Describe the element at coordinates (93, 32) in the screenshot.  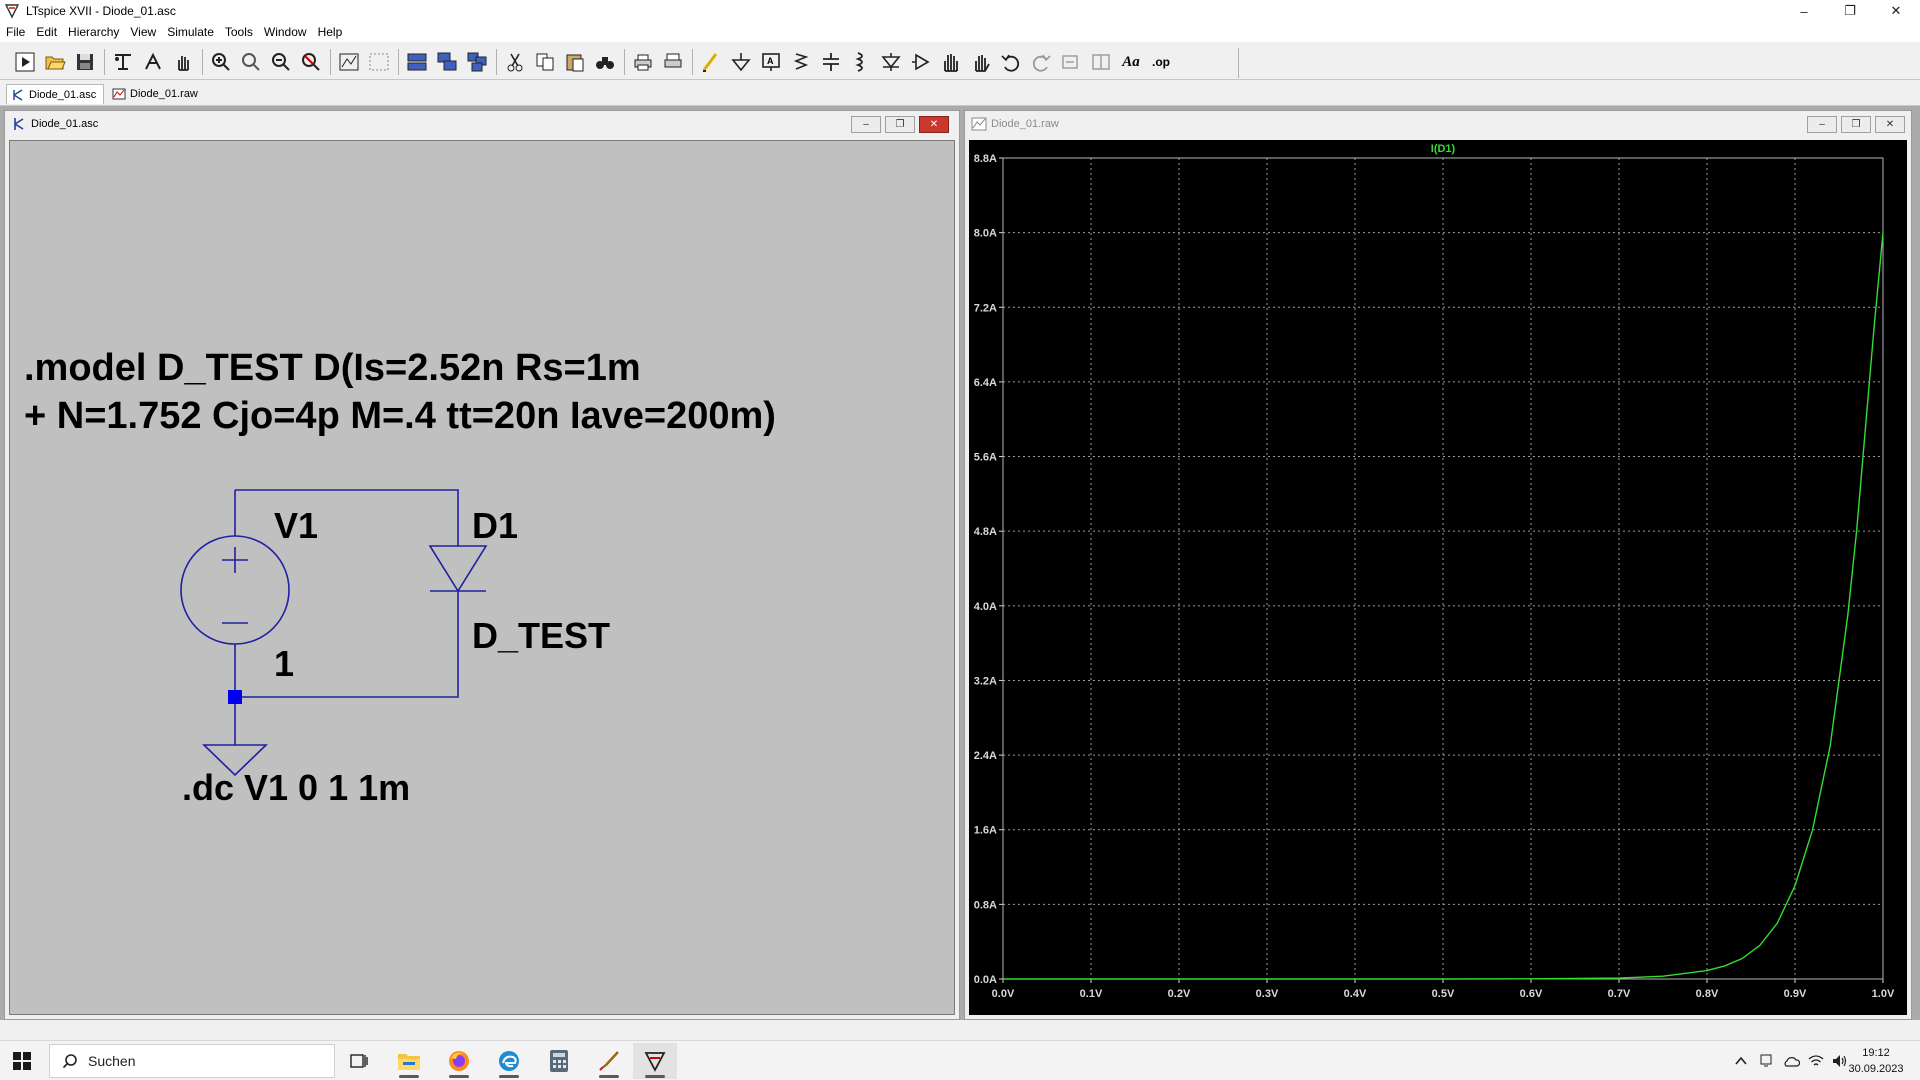
I see `menu-hierarchy: Hierarchy` at that location.